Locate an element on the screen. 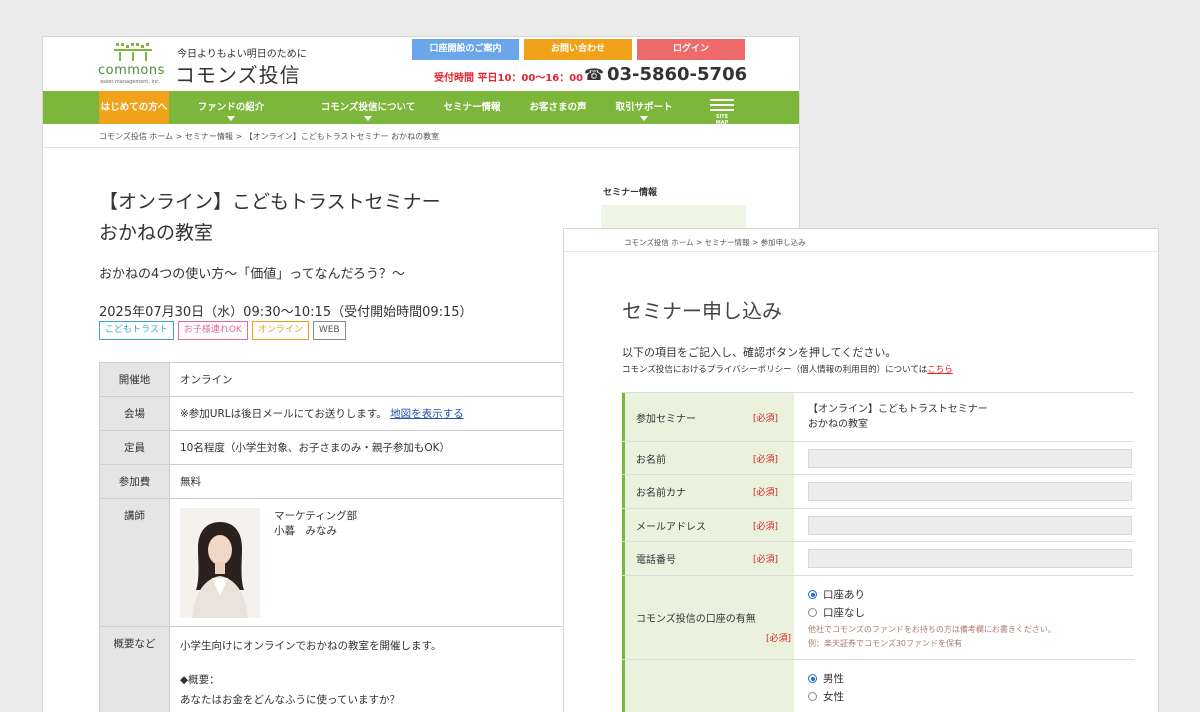  phone-input is located at coordinates (970, 558).